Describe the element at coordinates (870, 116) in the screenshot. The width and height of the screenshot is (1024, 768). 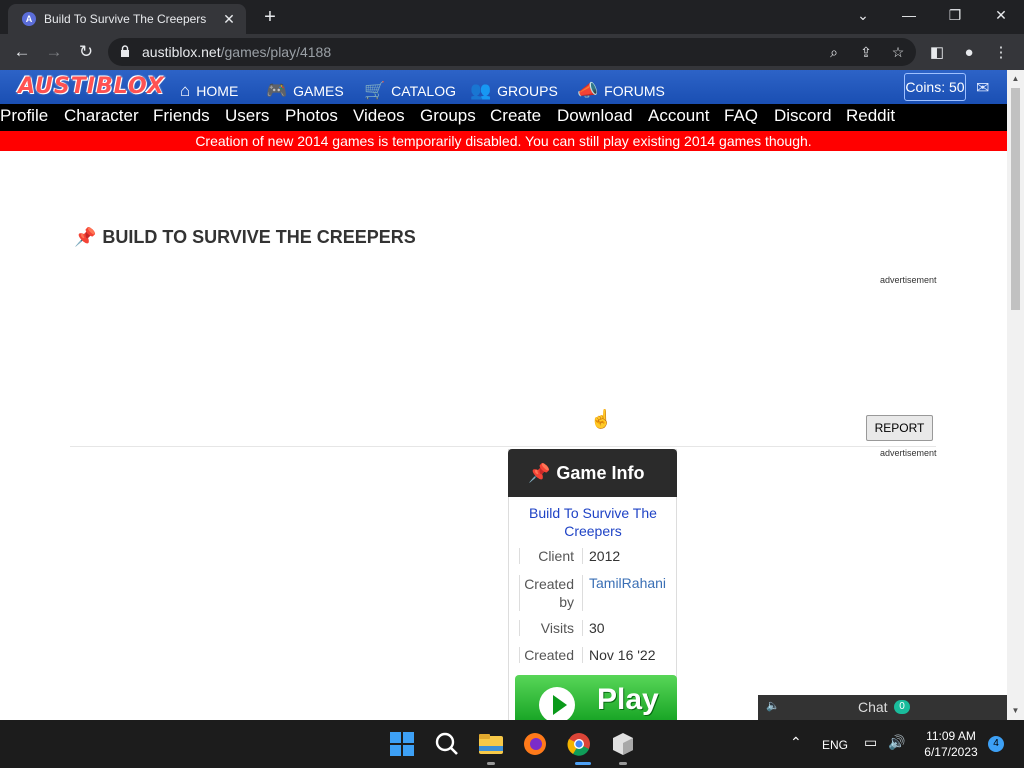
I see `subnav-reddit: Reddit` at that location.